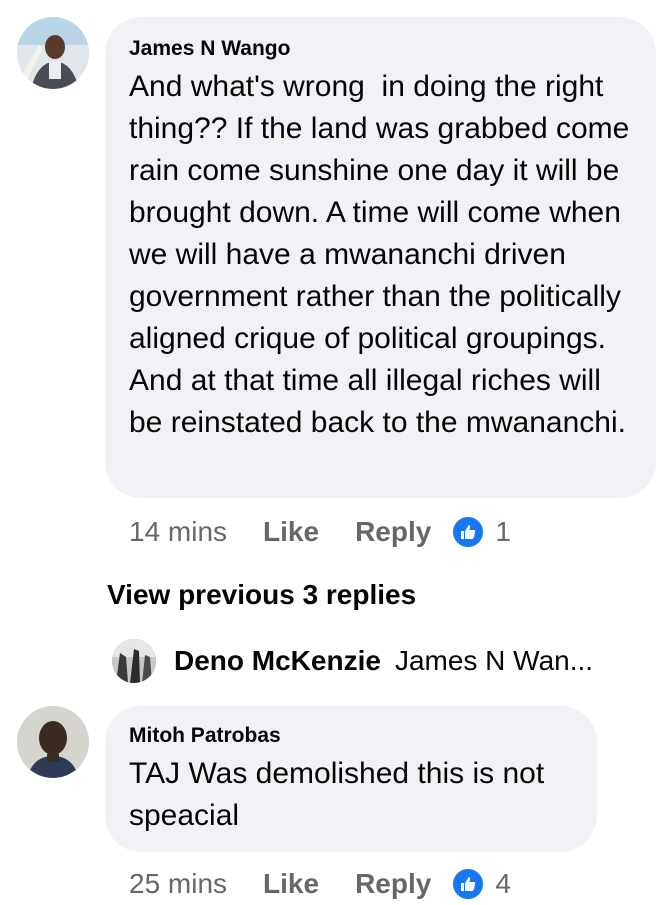  I want to click on avatar-james-n-wango, so click(53, 53).